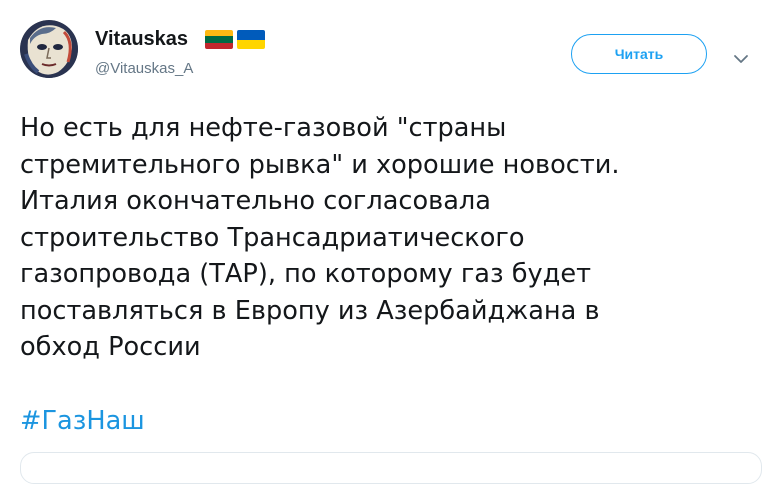 Image resolution: width=765 pixels, height=484 pixels. What do you see at coordinates (639, 54) in the screenshot?
I see `follow-button: Читать` at bounding box center [639, 54].